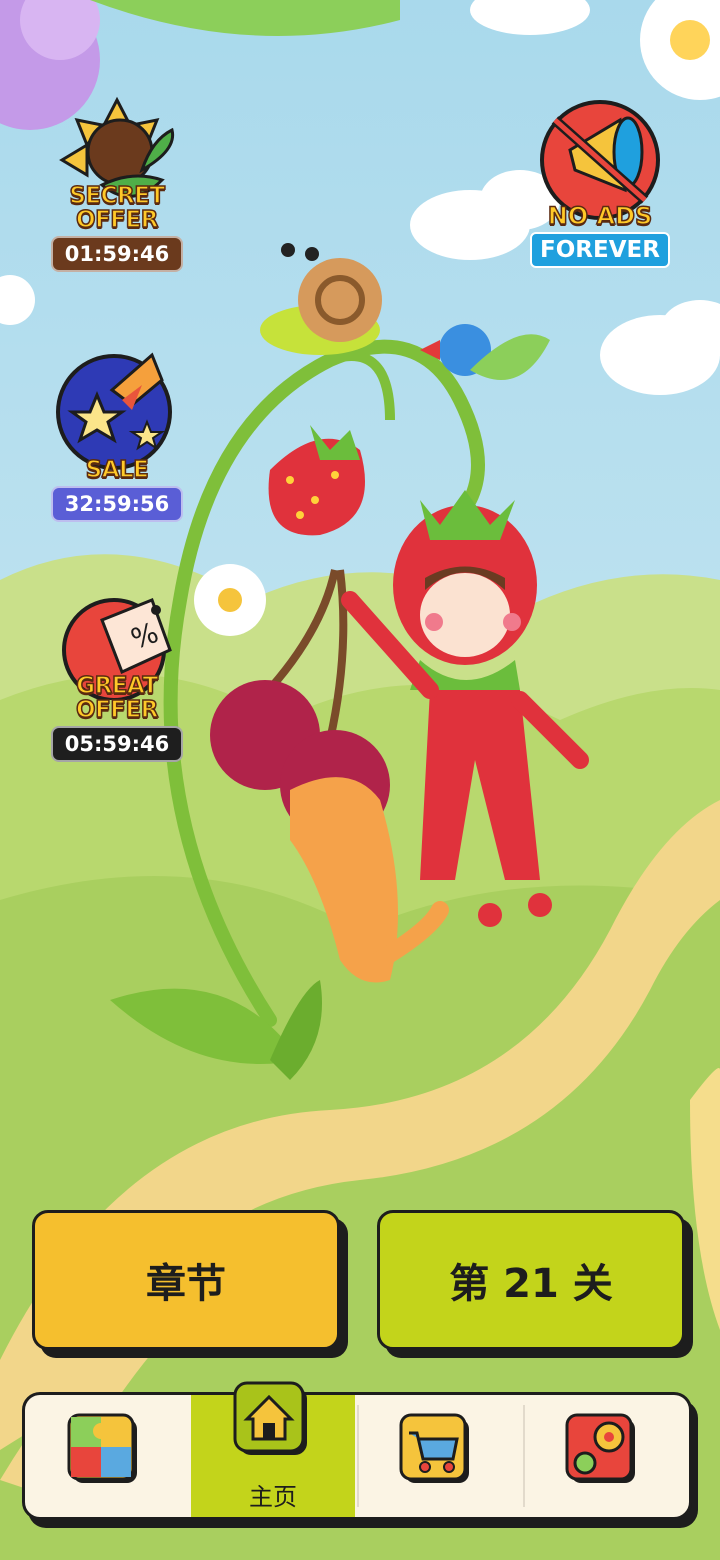 Image resolution: width=720 pixels, height=1560 pixels. I want to click on nav-home: 主页, so click(273, 1449).